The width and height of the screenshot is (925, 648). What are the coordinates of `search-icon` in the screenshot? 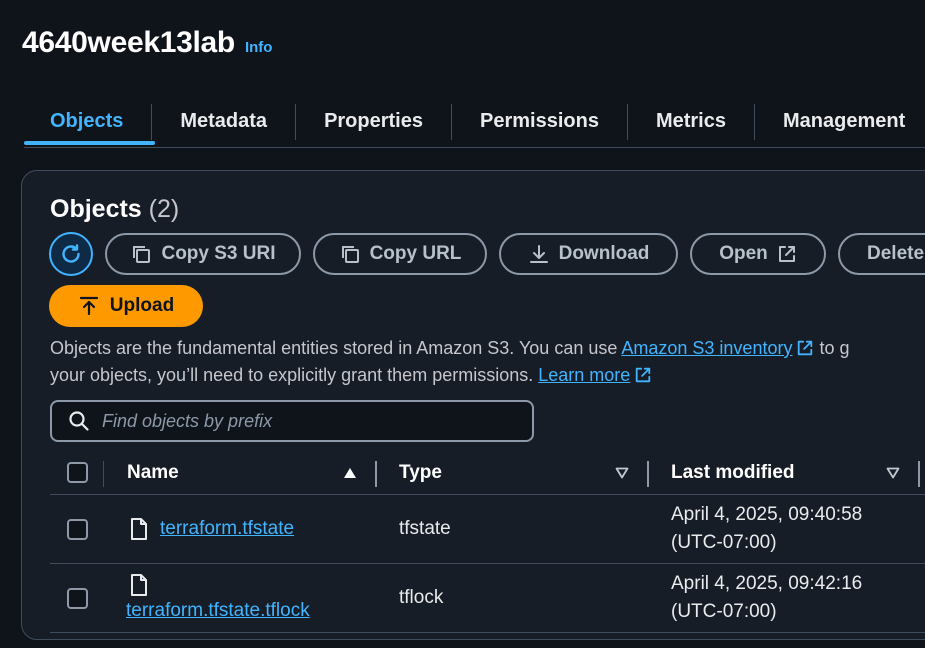 It's located at (79, 421).